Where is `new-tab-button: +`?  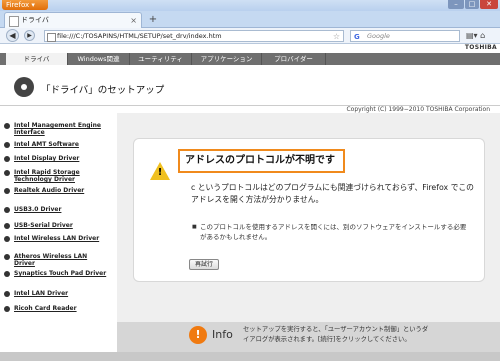 new-tab-button: + is located at coordinates (153, 20).